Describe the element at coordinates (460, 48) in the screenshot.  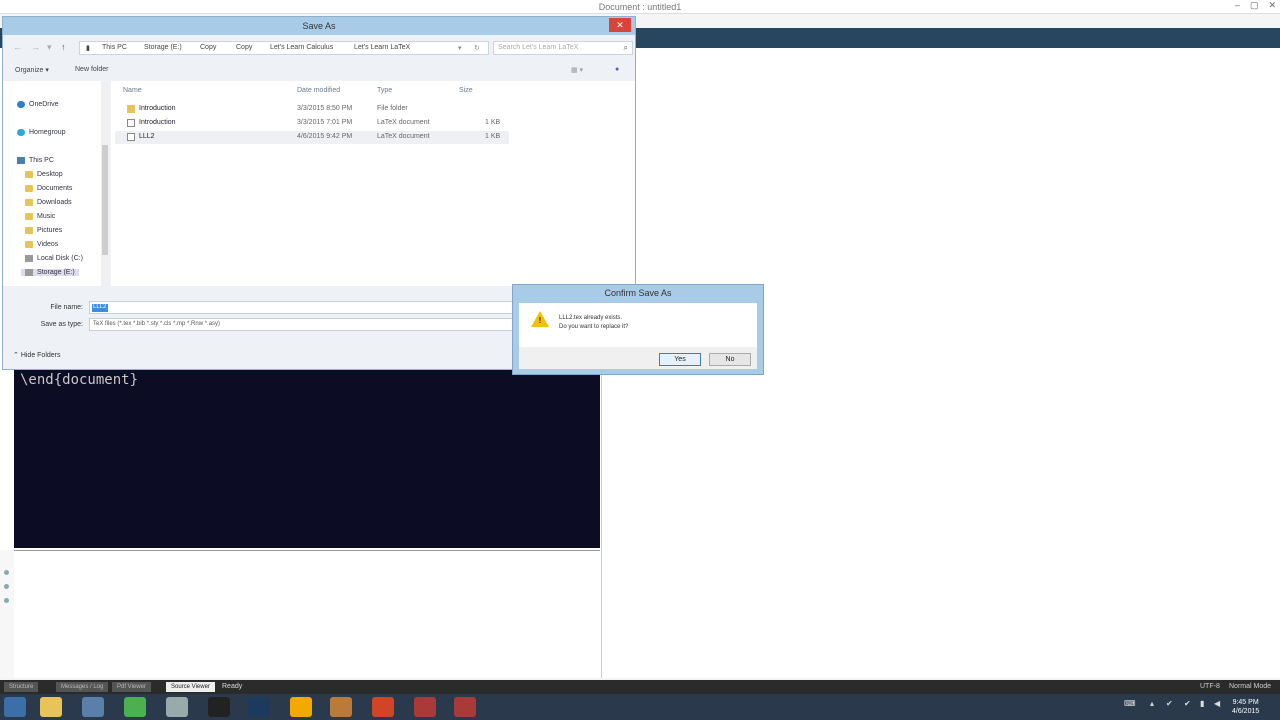
I see `address-dropdown-icon: ▾` at that location.